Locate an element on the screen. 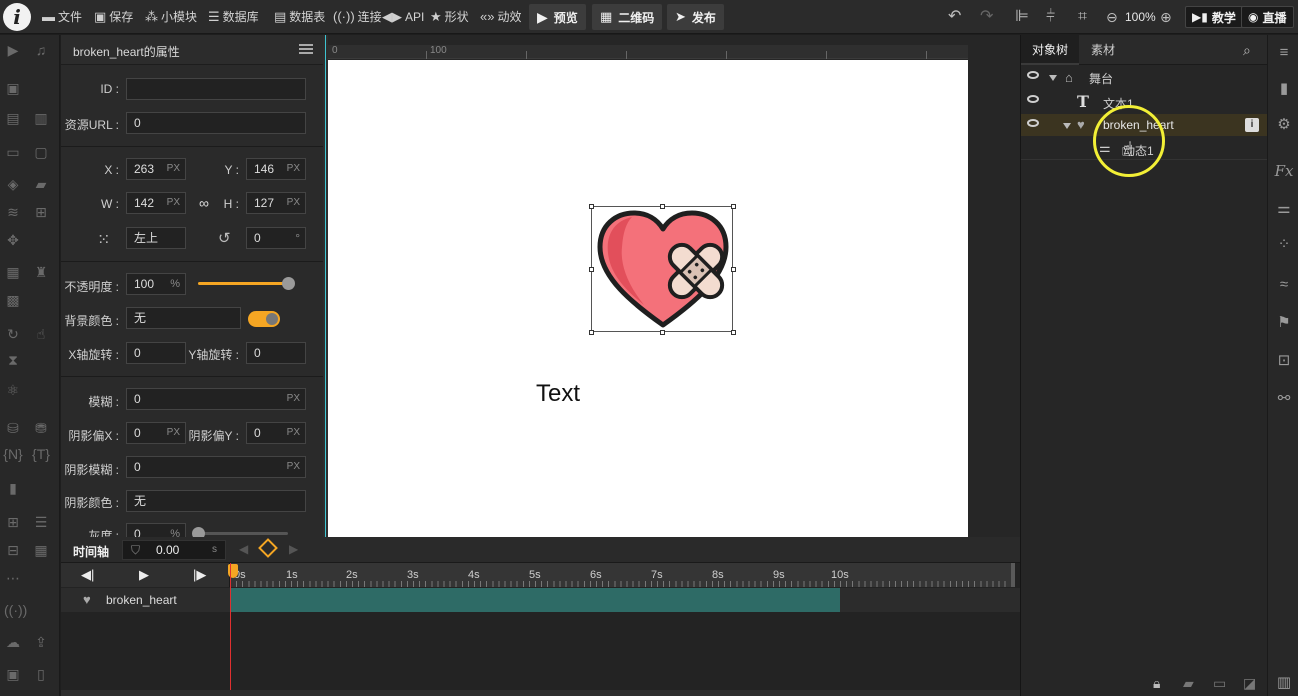  easel-icon: ♜ is located at coordinates (41, 272).